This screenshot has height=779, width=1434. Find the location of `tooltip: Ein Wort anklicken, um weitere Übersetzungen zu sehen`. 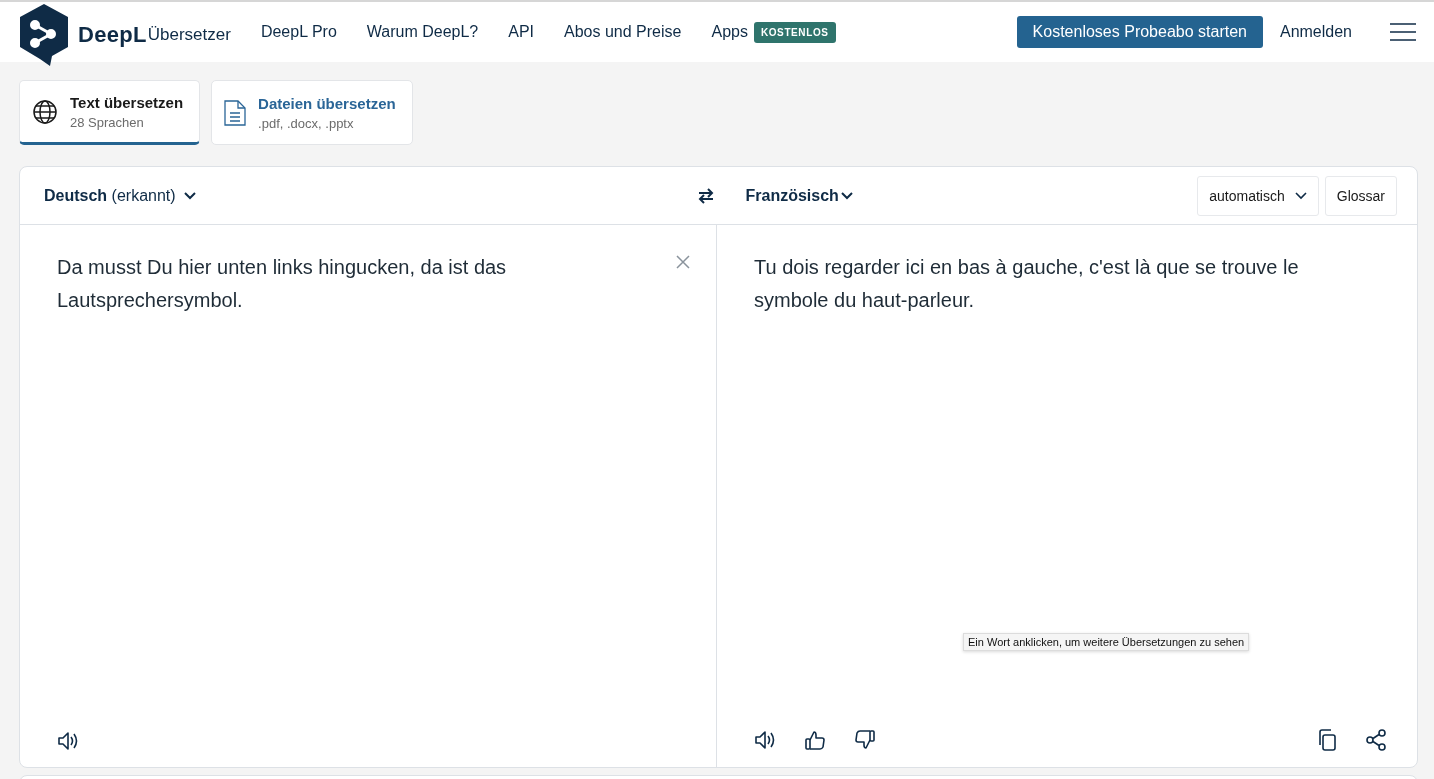

tooltip: Ein Wort anklicken, um weitere Übersetzungen zu sehen is located at coordinates (1106, 642).